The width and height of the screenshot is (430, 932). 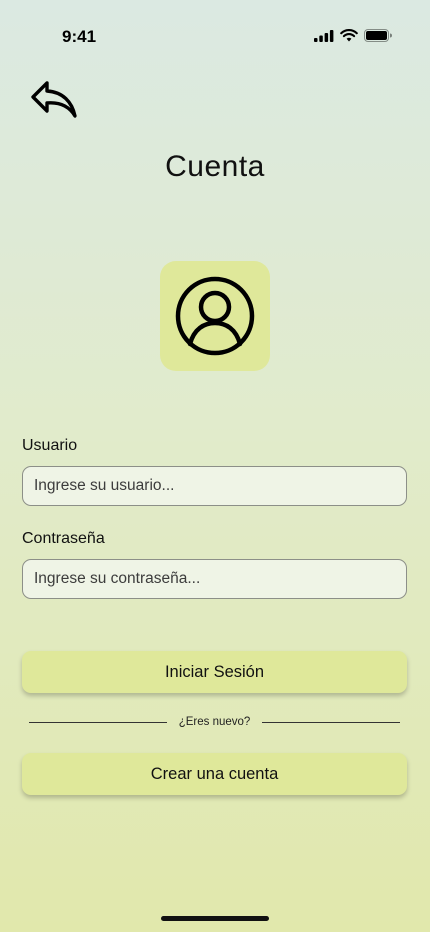 I want to click on wifi-icon, so click(x=349, y=38).